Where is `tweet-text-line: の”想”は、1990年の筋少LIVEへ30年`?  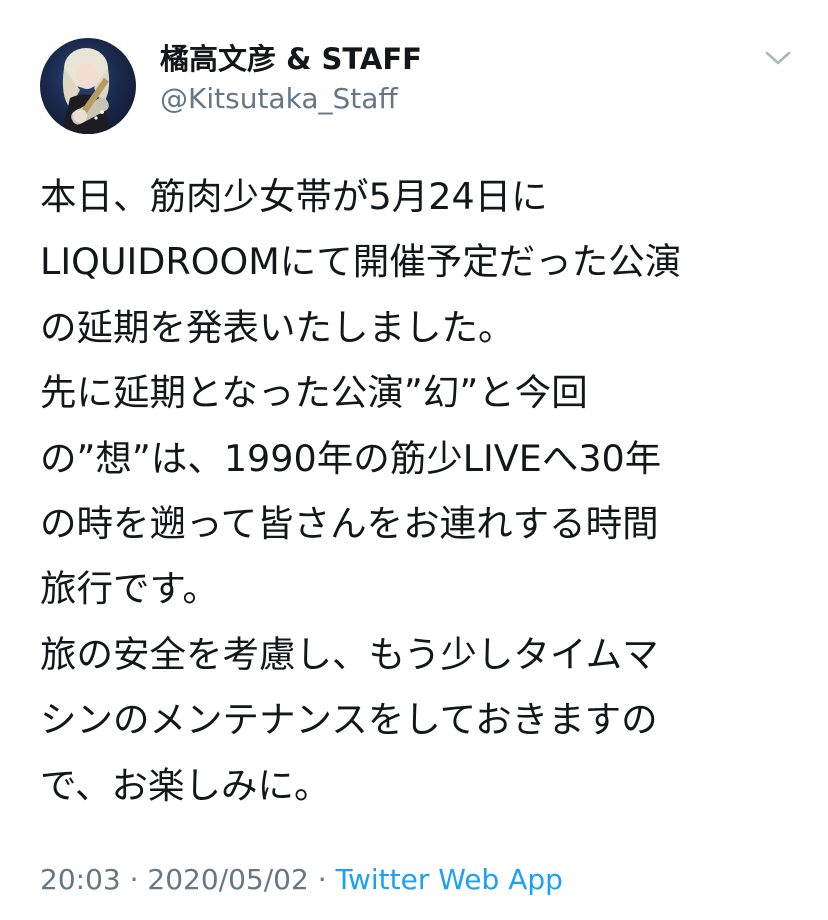
tweet-text-line: の”想”は、1990年の筋少LIVEへ30年 is located at coordinates (351, 458).